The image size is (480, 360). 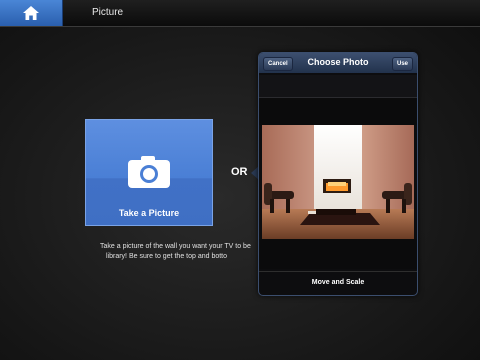 I want to click on home-button, so click(x=31, y=13).